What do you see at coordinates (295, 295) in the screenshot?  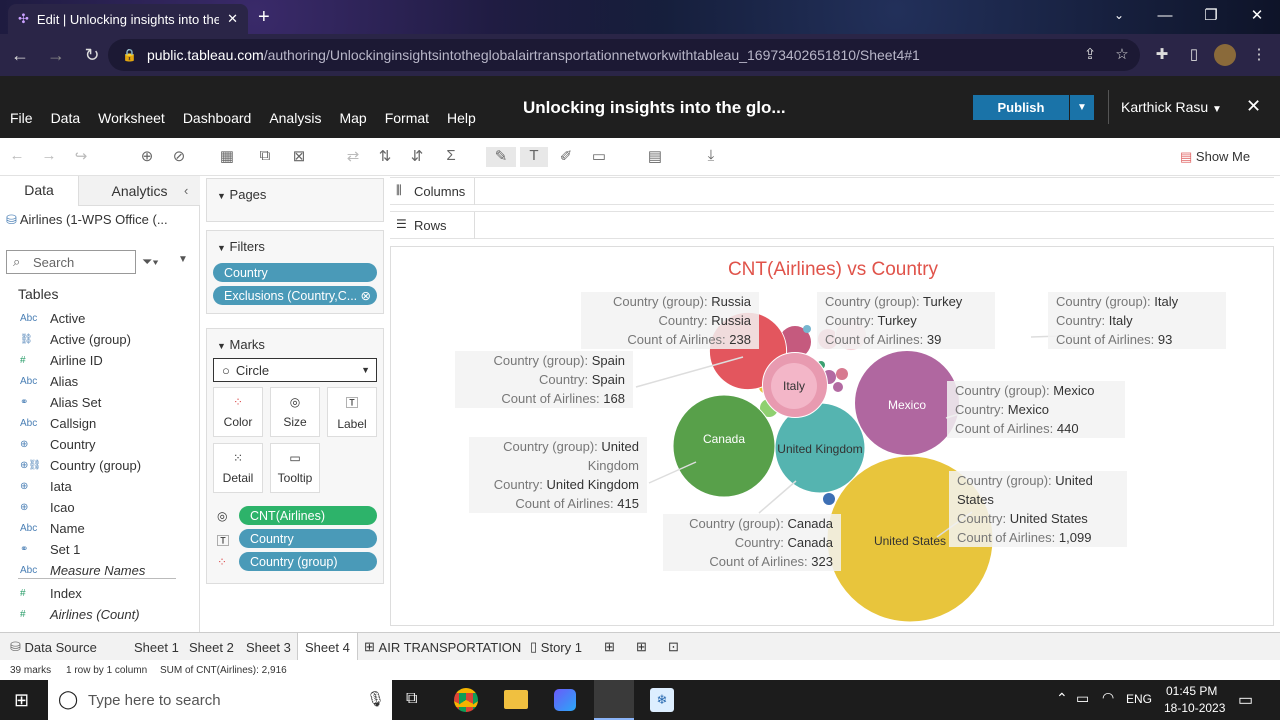 I see `filter-pill-exclusions: Exclusions (Country,C... ⊗` at bounding box center [295, 295].